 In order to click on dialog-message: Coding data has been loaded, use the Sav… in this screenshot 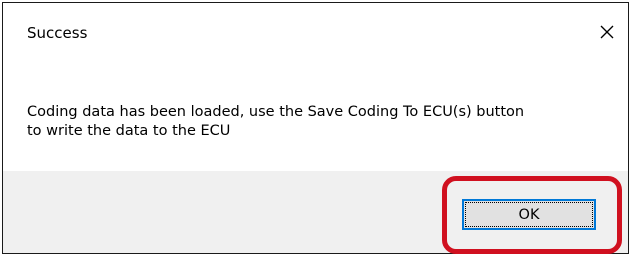, I will do `click(317, 122)`.